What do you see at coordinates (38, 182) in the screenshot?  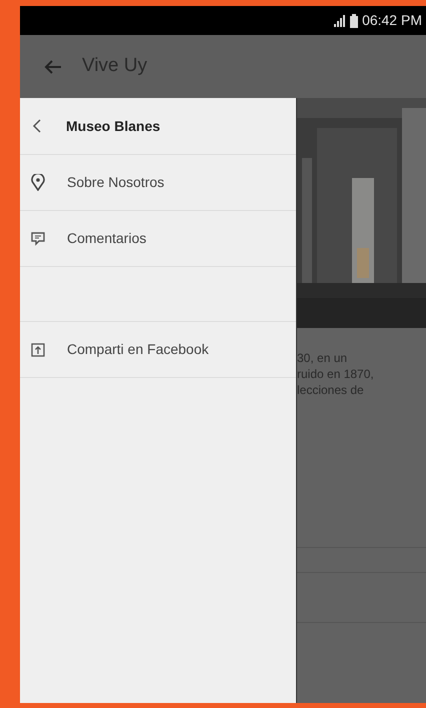 I see `map-pin-icon` at bounding box center [38, 182].